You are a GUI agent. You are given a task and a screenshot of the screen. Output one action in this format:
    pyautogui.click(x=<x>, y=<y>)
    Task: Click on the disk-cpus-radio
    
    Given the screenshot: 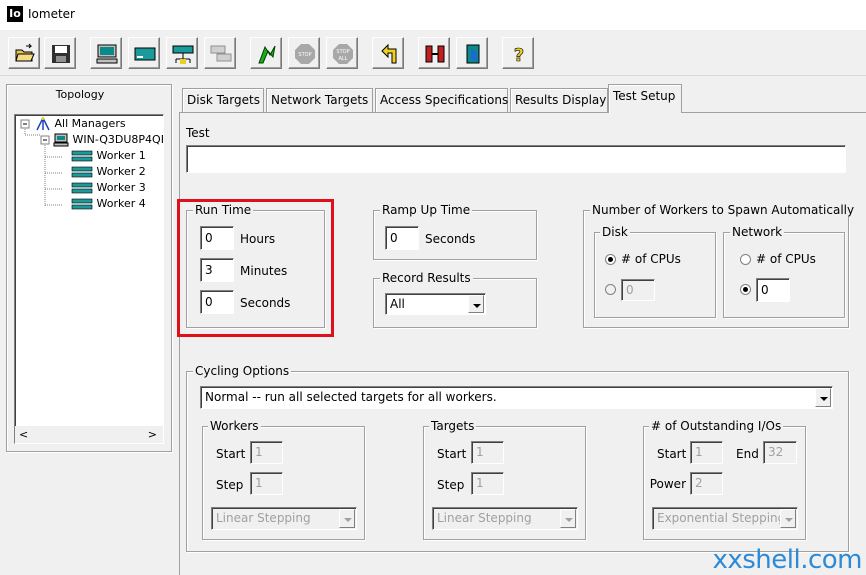 What is the action you would take?
    pyautogui.click(x=610, y=259)
    